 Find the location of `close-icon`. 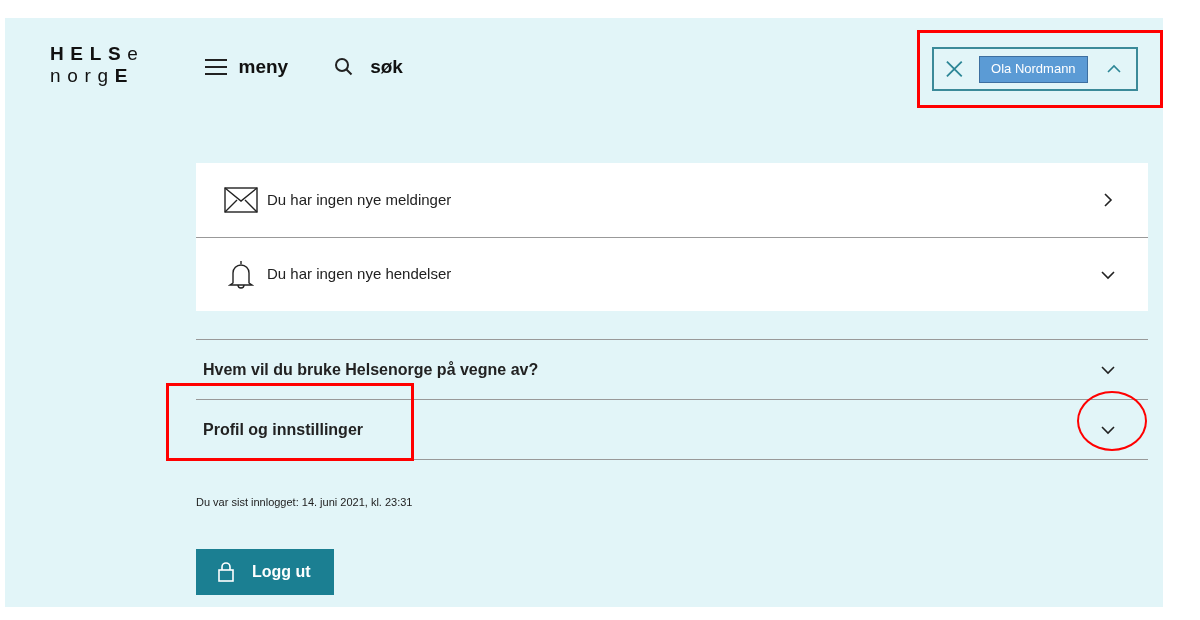

close-icon is located at coordinates (954, 69).